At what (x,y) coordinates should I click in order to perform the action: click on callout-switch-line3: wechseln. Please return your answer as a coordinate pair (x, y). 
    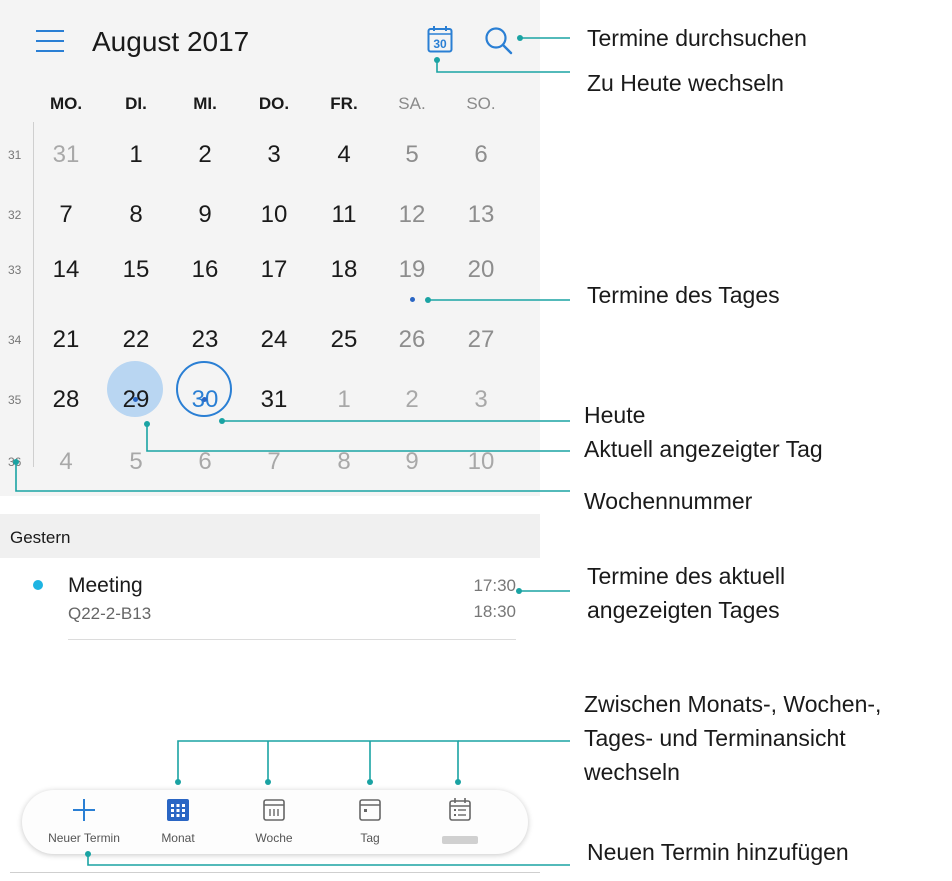
    Looking at the image, I should click on (632, 772).